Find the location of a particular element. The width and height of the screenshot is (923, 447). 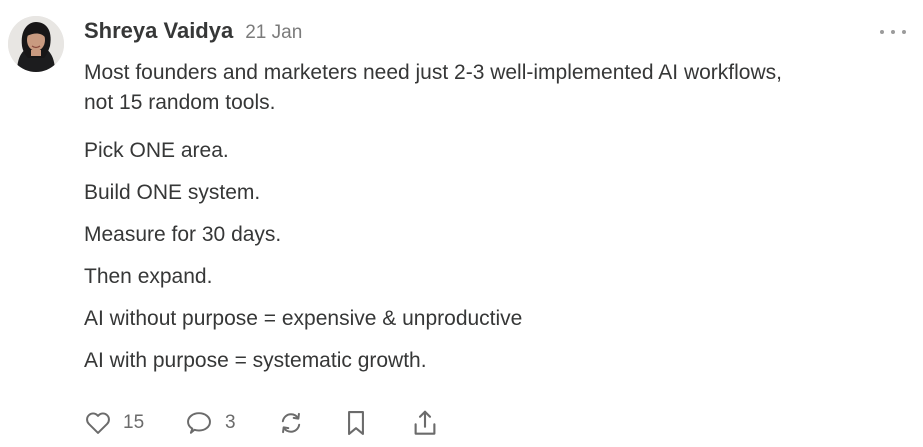

post-text-line: not 15 random tools. is located at coordinates (180, 102).